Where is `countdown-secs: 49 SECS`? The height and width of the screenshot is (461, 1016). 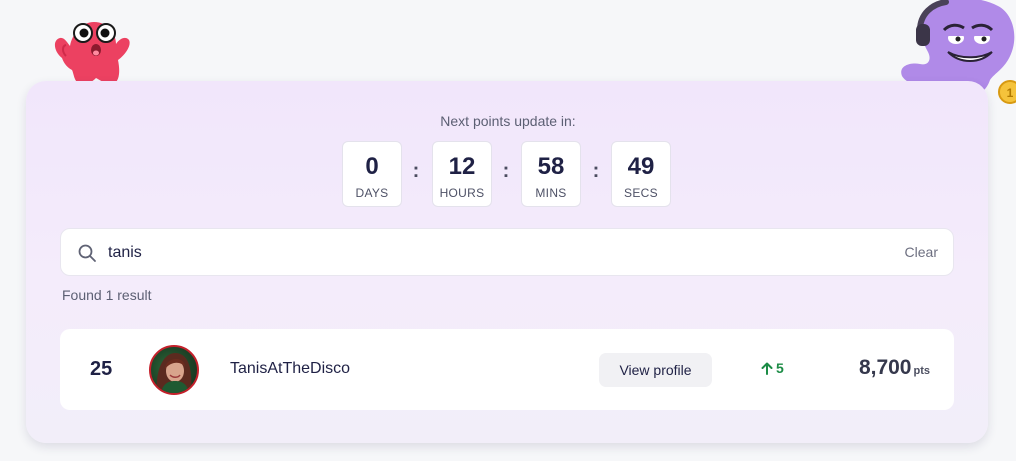 countdown-secs: 49 SECS is located at coordinates (641, 174).